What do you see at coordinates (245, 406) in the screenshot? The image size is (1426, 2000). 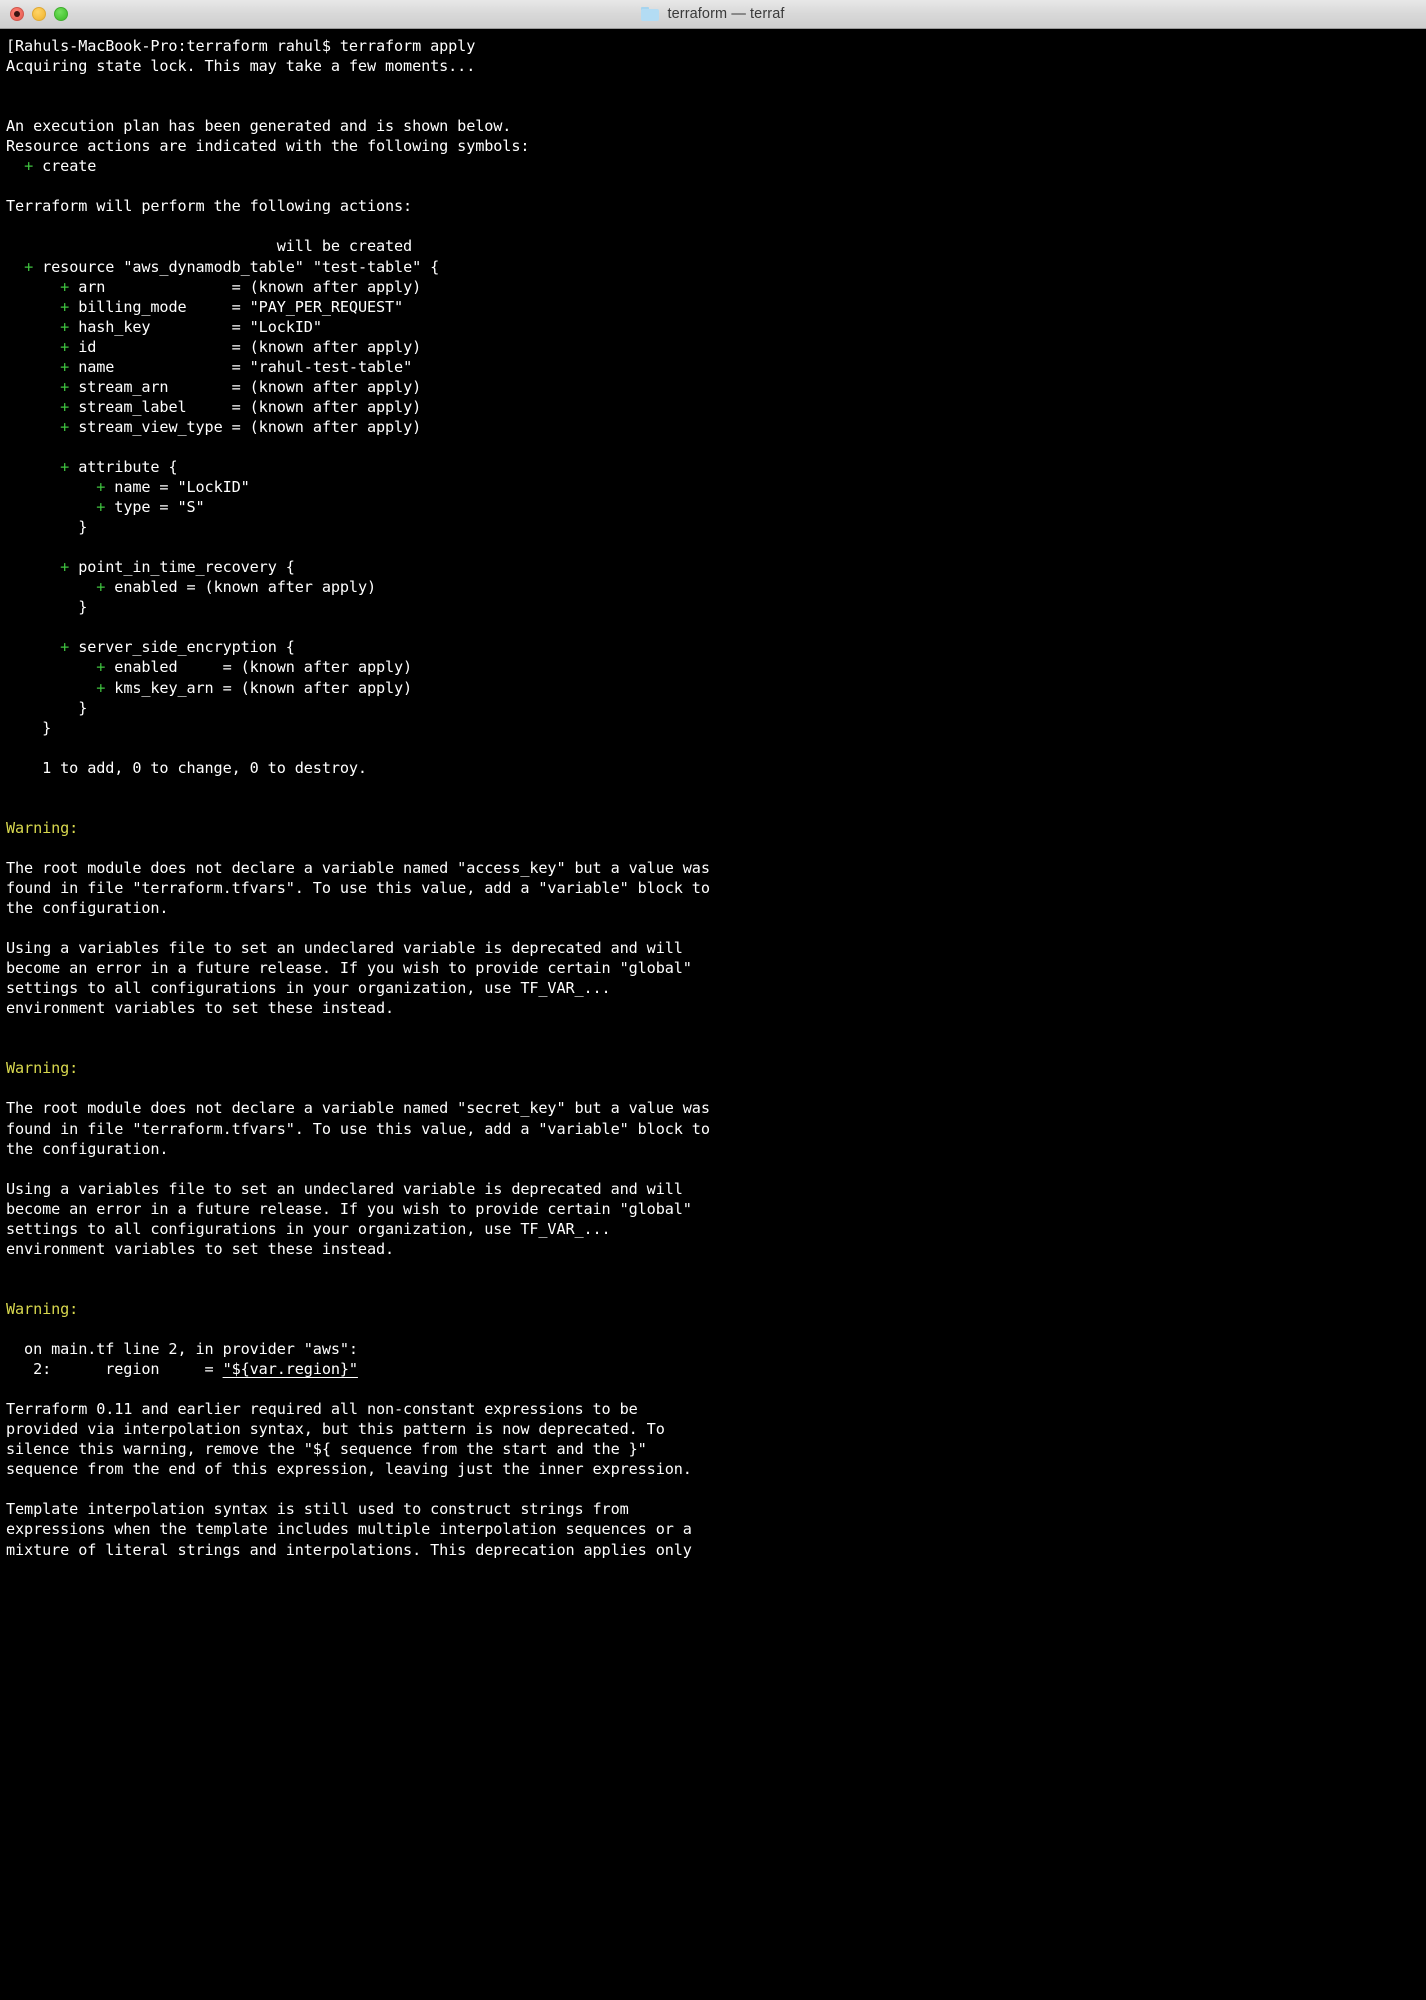 I see `terminal-text: stream_label = (known after apply)` at bounding box center [245, 406].